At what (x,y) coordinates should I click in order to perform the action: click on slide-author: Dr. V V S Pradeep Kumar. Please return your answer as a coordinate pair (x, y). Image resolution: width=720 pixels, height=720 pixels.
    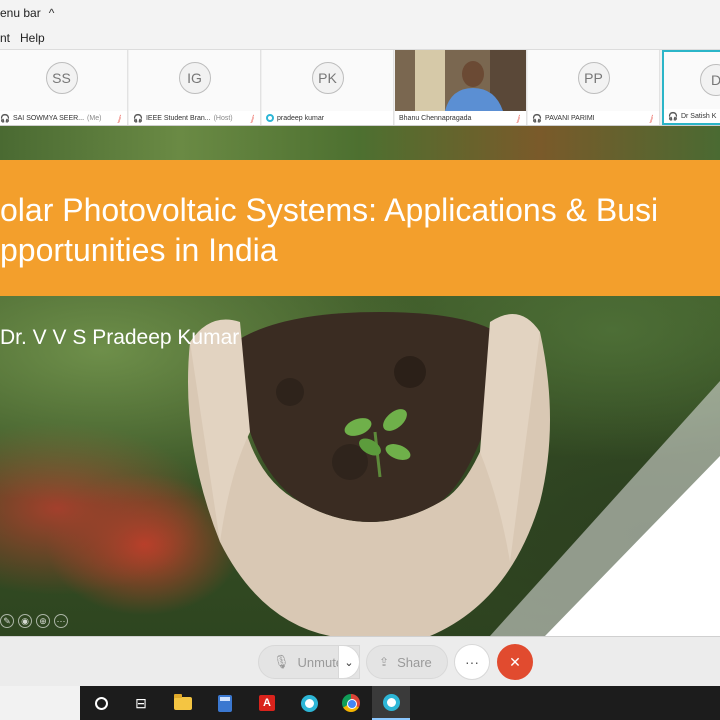
    Looking at the image, I should click on (120, 337).